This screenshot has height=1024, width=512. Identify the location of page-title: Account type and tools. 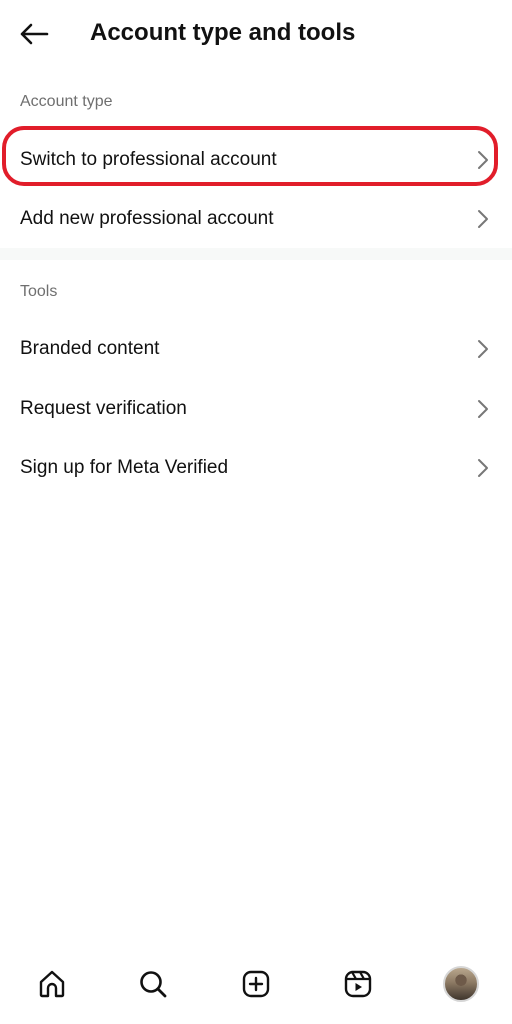
(223, 32).